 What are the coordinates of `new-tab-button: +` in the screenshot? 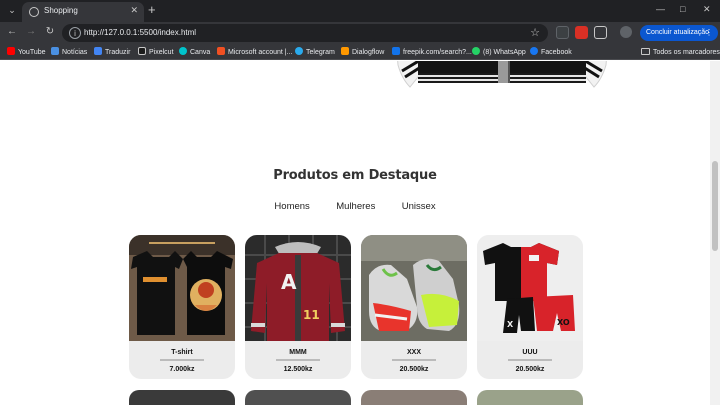 It's located at (152, 10).